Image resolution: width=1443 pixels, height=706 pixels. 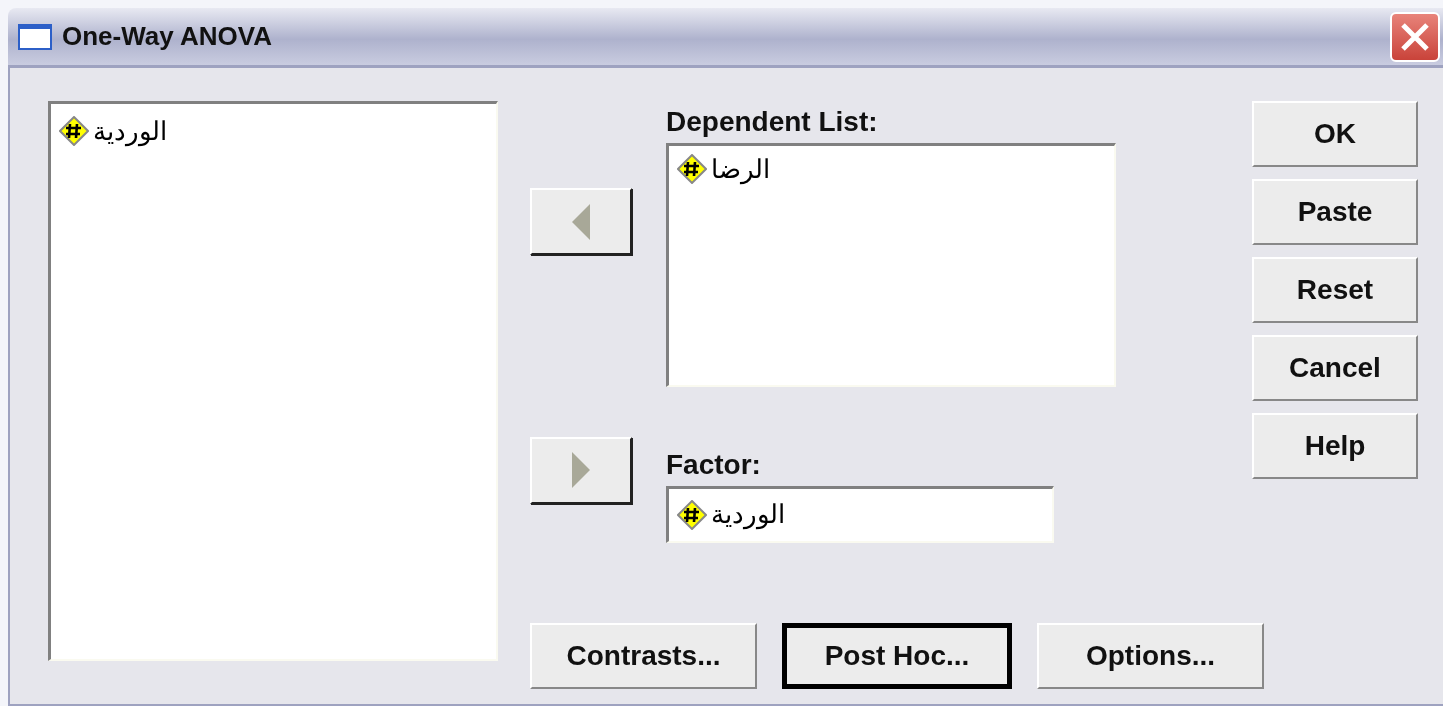 I want to click on window-icon, so click(x=35, y=36).